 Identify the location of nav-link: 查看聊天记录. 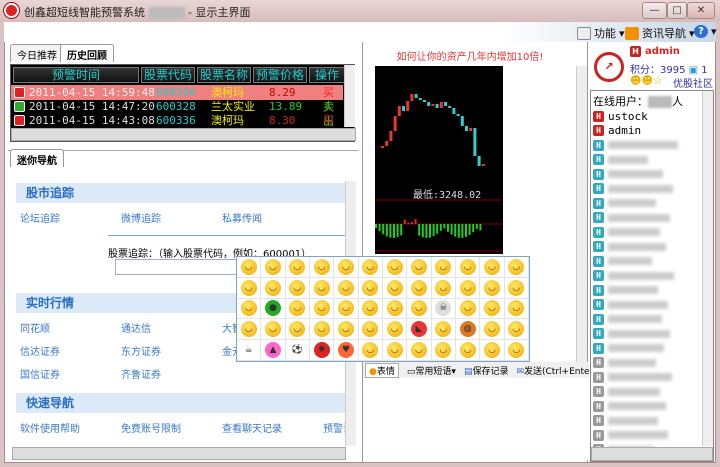
(252, 427).